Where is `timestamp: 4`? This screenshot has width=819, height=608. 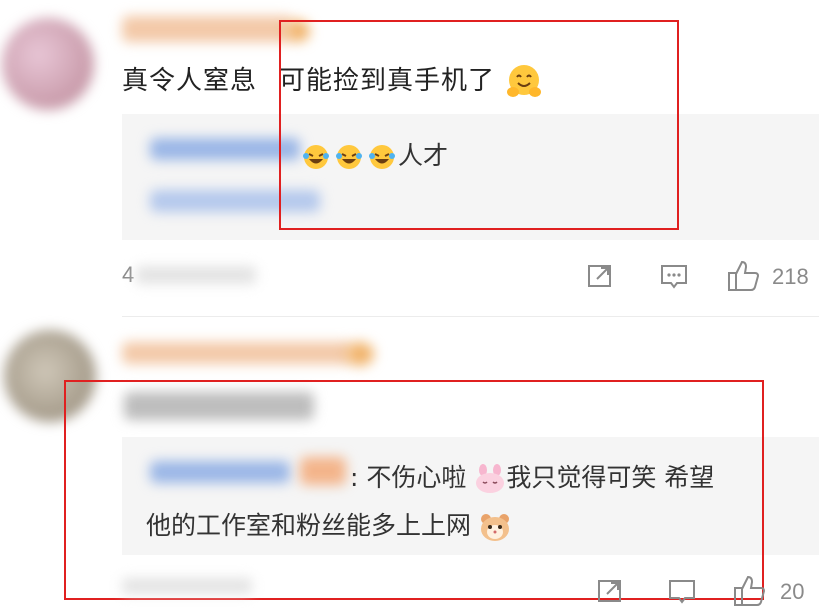
timestamp: 4 is located at coordinates (128, 274).